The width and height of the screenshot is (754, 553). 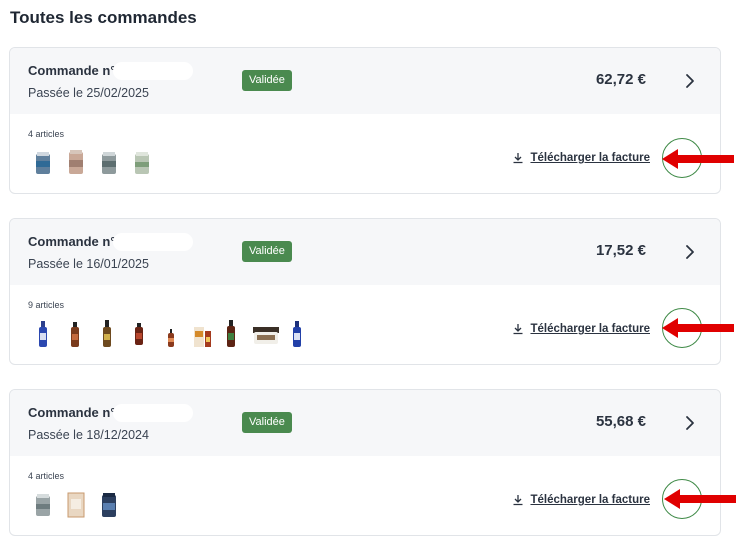 I want to click on small-dropper-bottle-icon, so click(x=171, y=334).